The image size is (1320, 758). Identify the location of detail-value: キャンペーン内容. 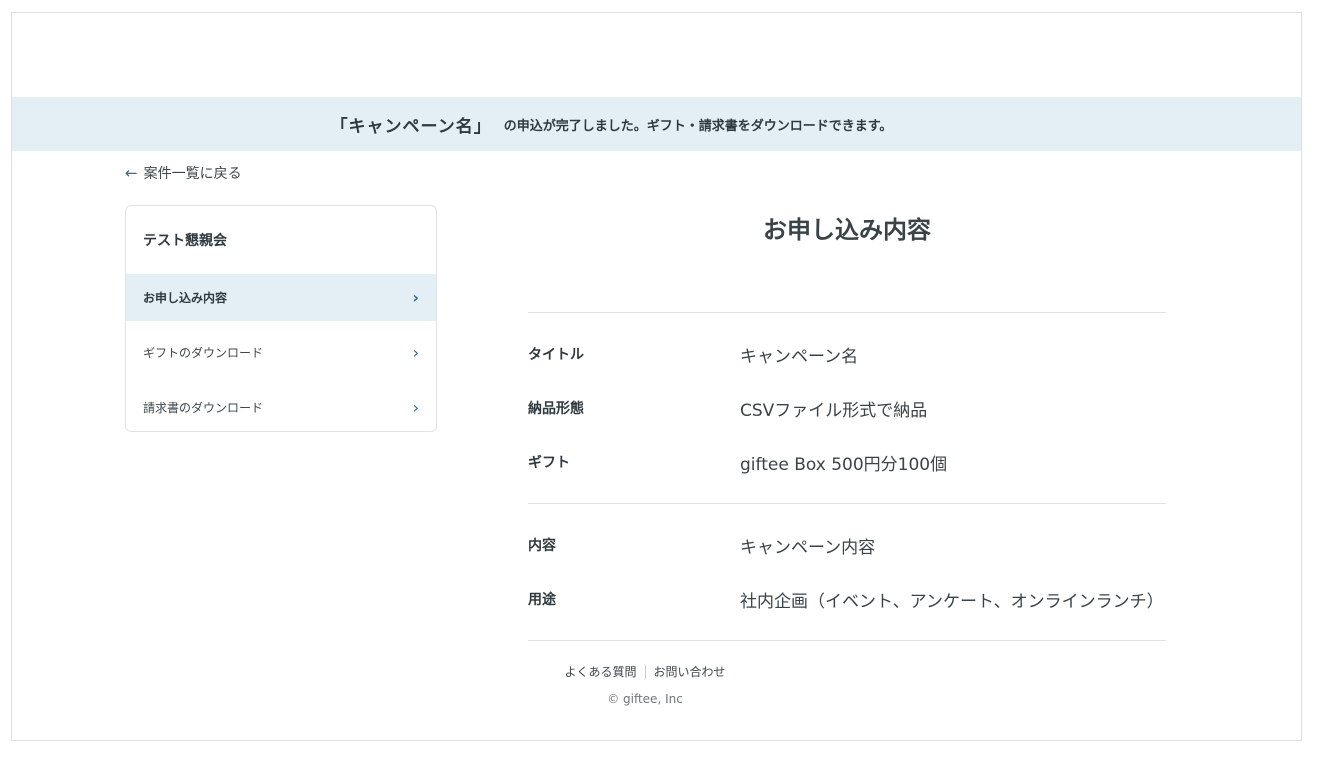
(808, 547).